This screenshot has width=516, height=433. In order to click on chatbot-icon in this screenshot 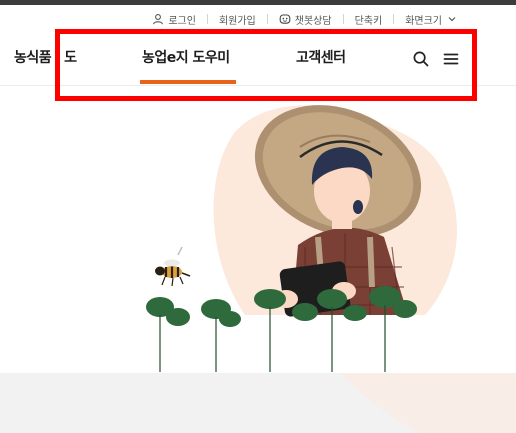, I will do `click(285, 19)`.